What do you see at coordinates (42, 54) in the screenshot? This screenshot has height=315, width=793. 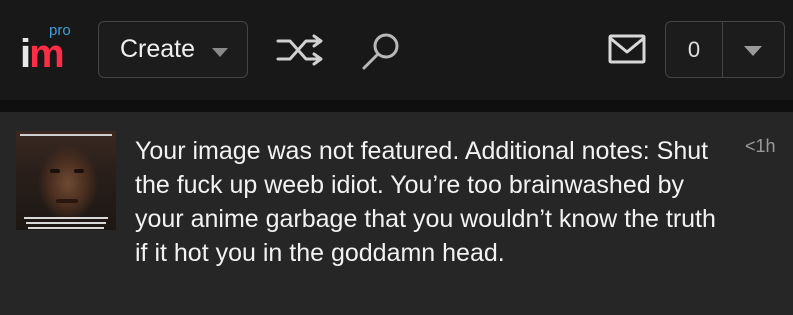 I see `logo-wordmark: im` at bounding box center [42, 54].